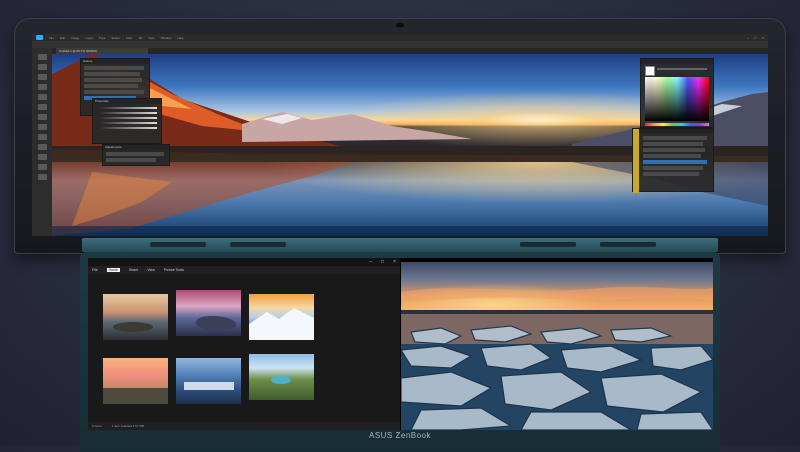 This screenshot has height=452, width=800. What do you see at coordinates (42, 127) in the screenshot?
I see `eraser-tool-icon` at bounding box center [42, 127].